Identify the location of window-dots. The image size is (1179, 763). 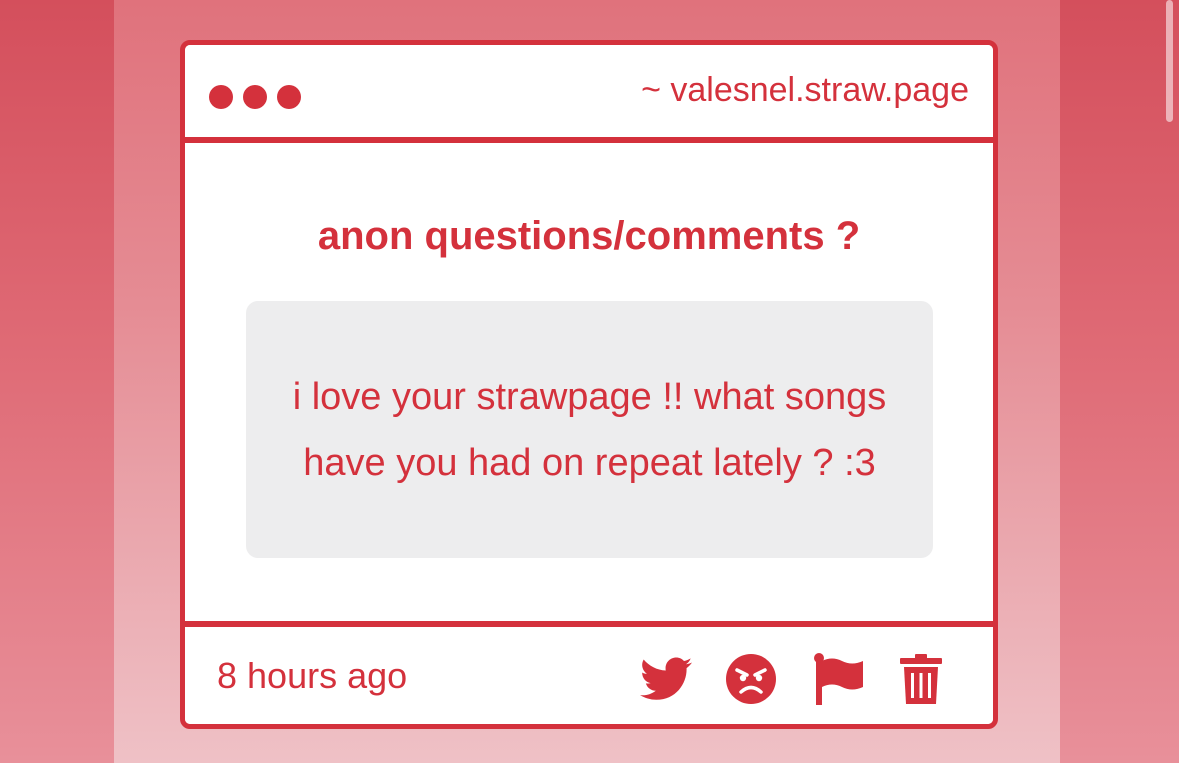
(255, 97).